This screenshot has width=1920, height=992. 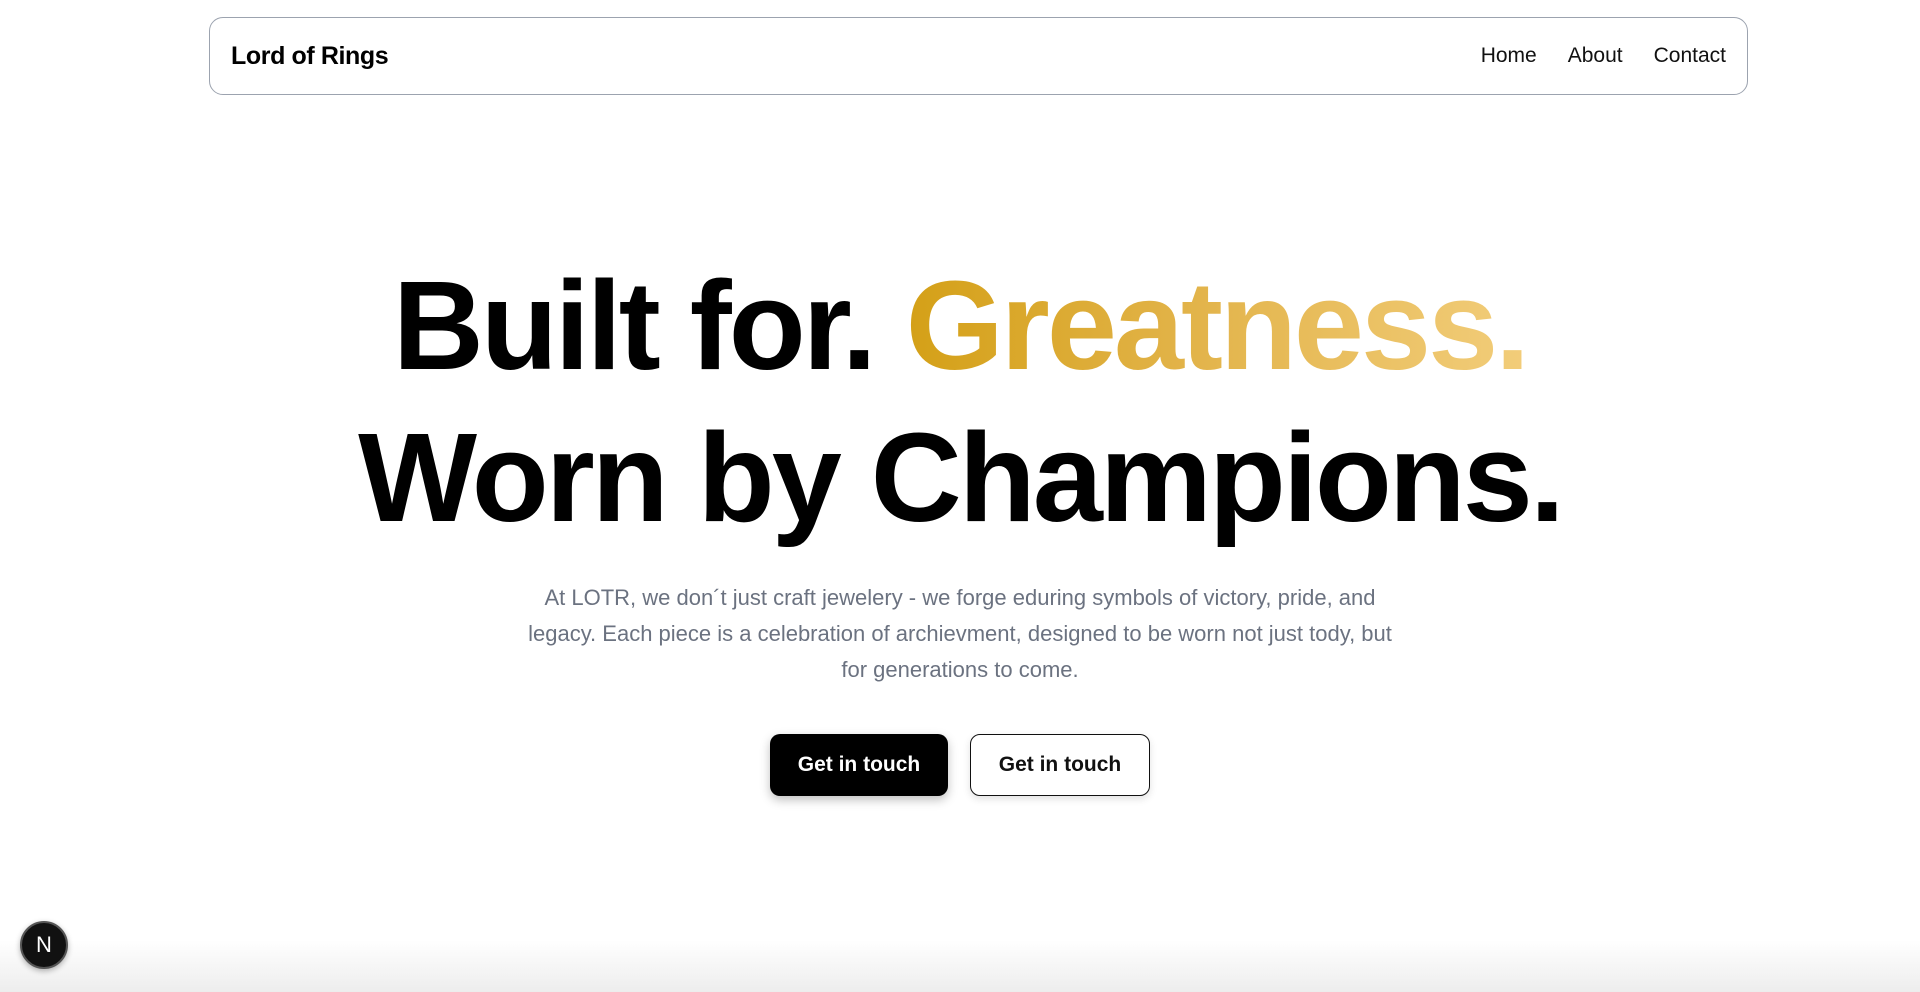 I want to click on get-in-touch-secondary-button: Get in touch, so click(x=1060, y=765).